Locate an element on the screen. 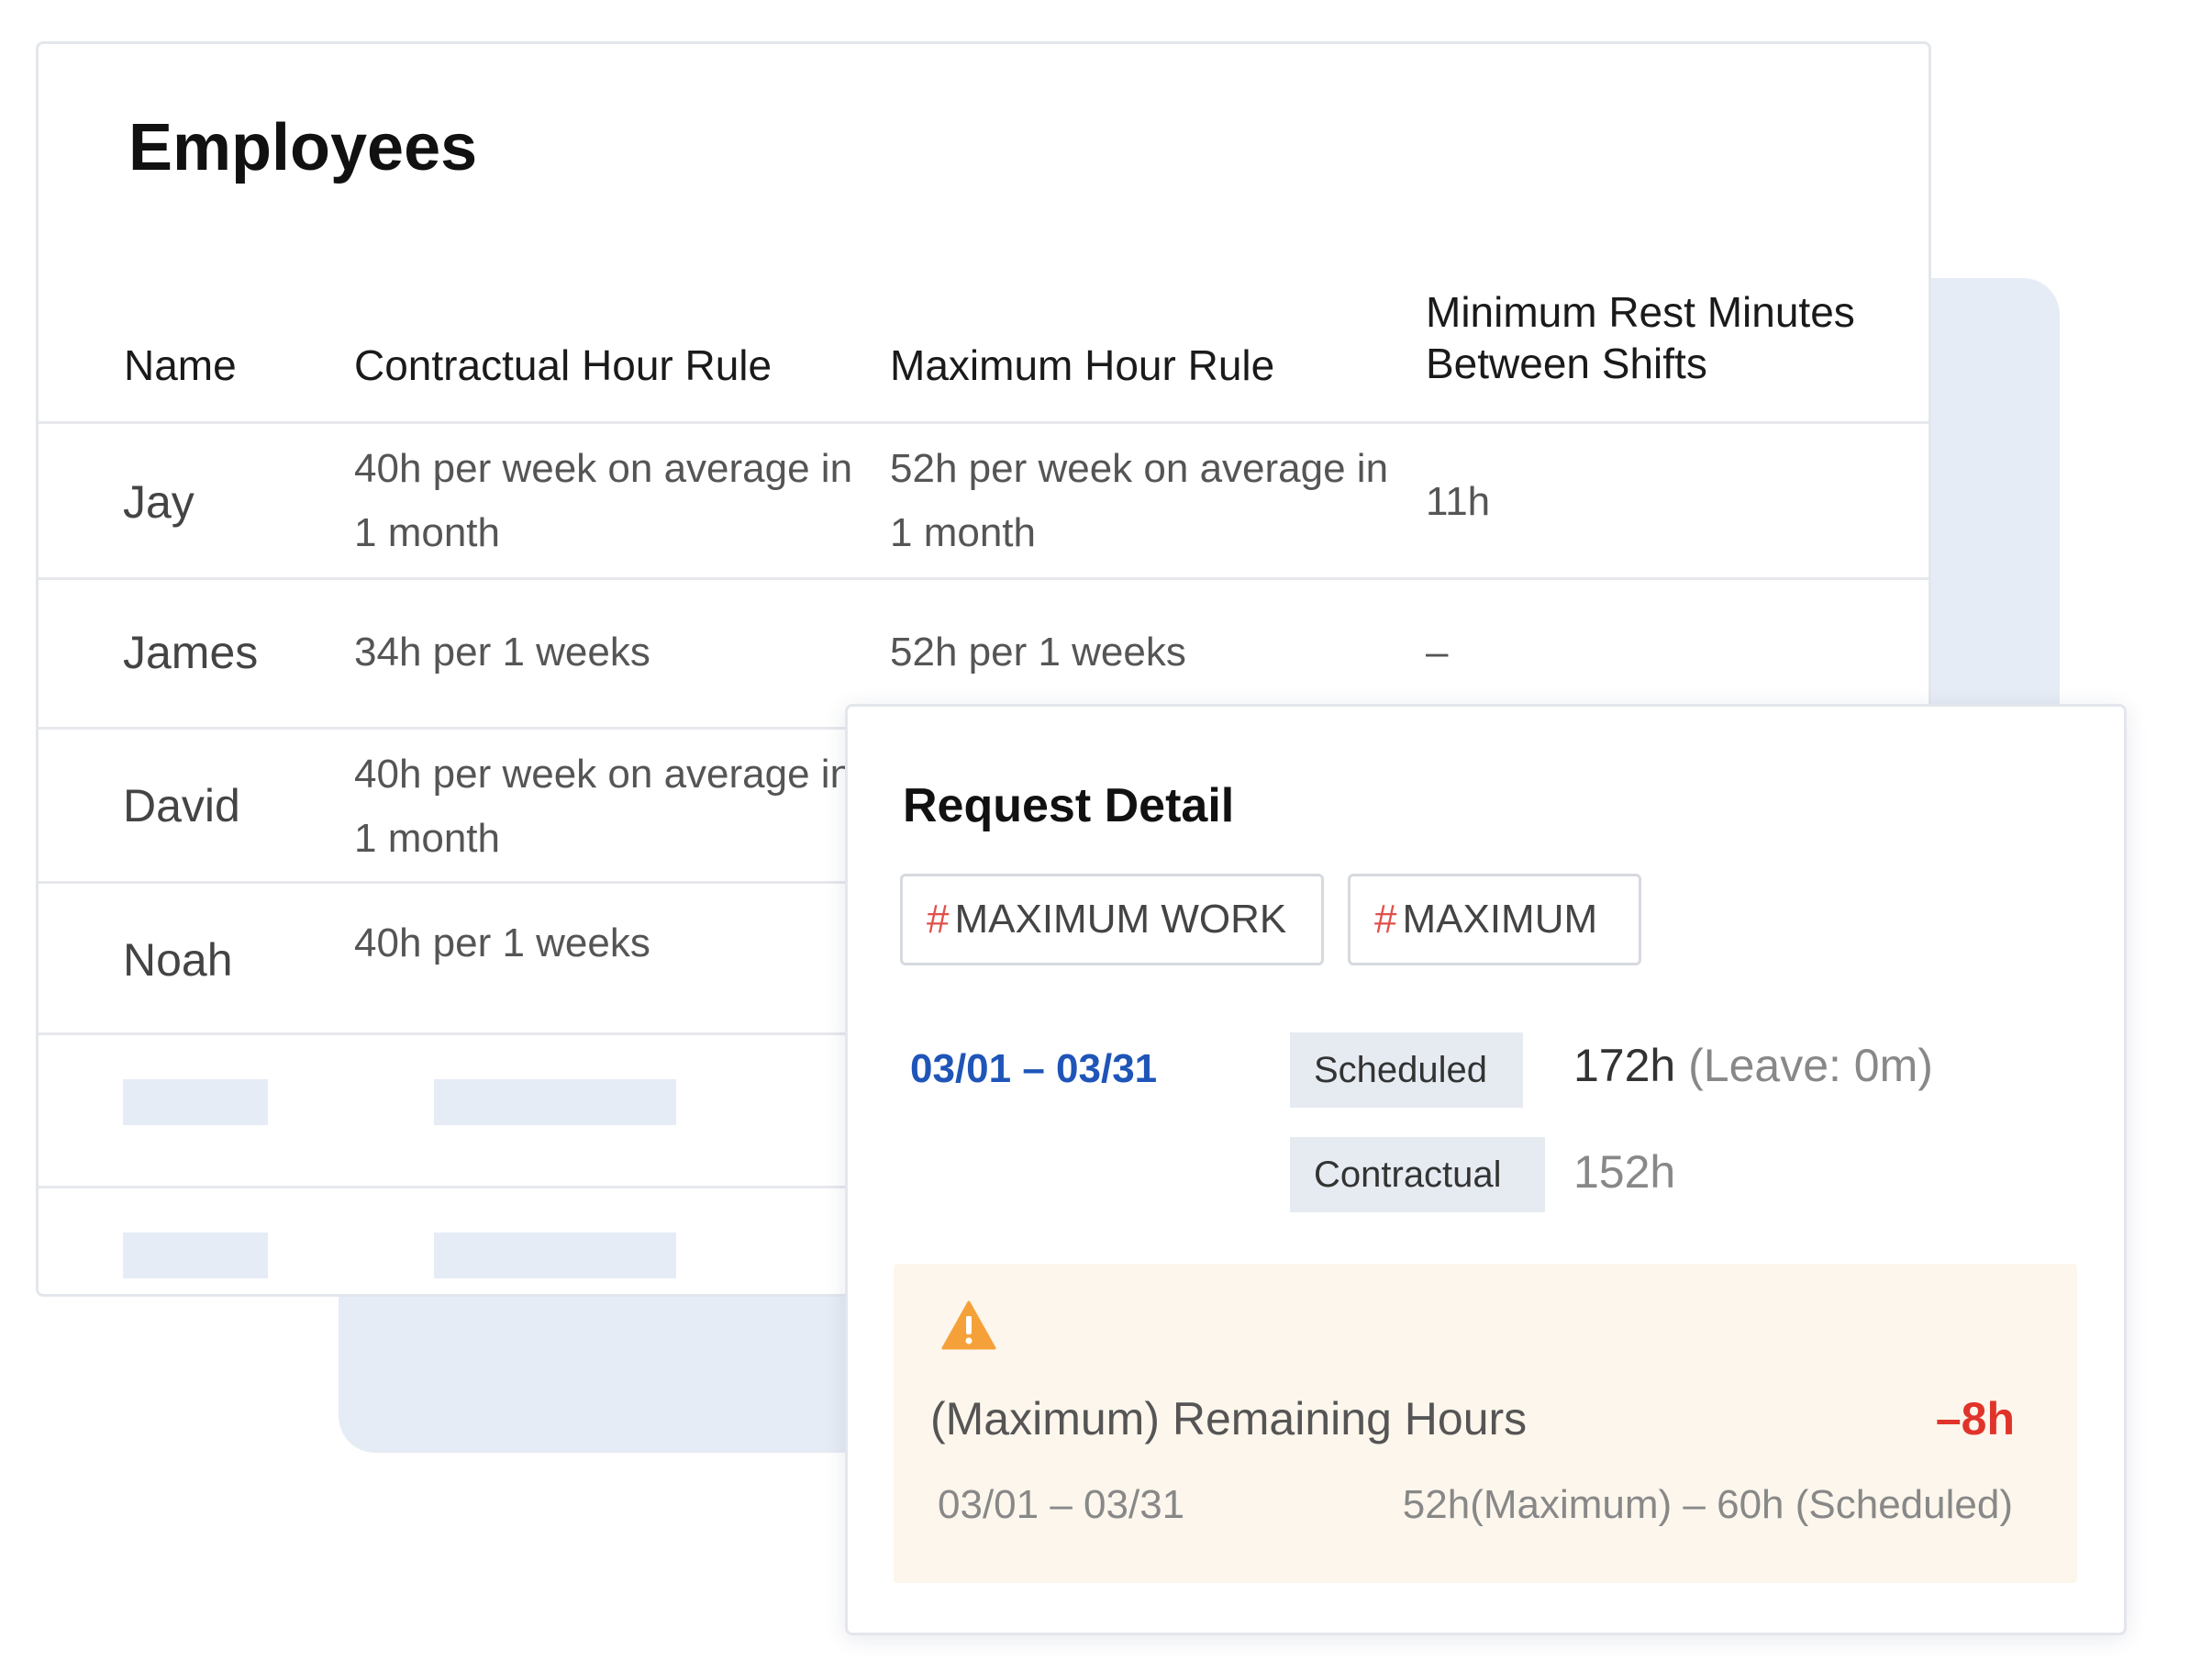  remaining-hours-label: (Maximum) Remaining Hours is located at coordinates (1229, 1418).